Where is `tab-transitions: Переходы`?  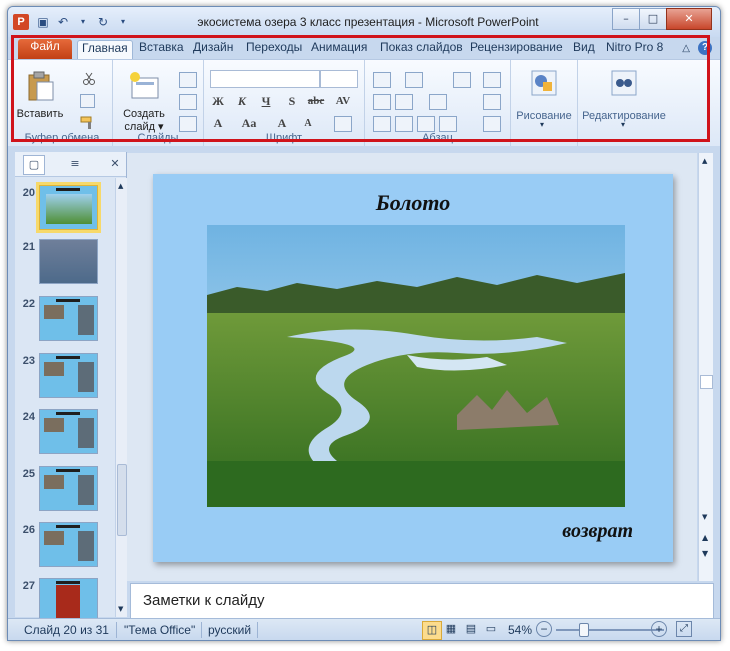 tab-transitions: Переходы is located at coordinates (274, 49).